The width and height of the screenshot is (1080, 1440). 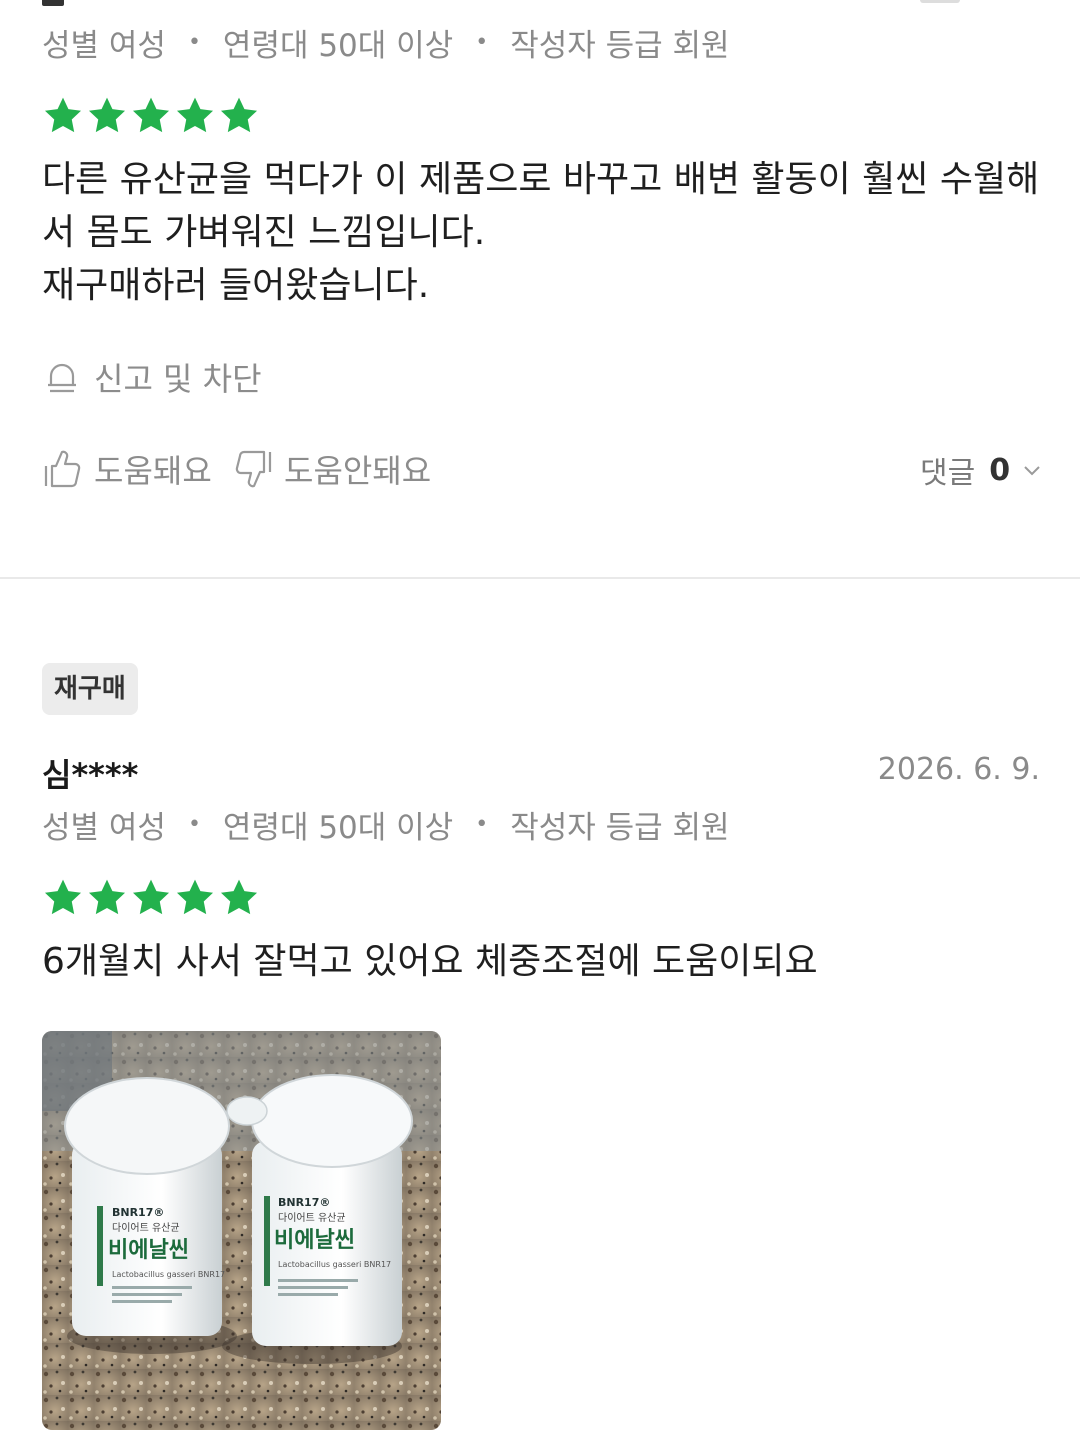 I want to click on review-divider, so click(x=540, y=578).